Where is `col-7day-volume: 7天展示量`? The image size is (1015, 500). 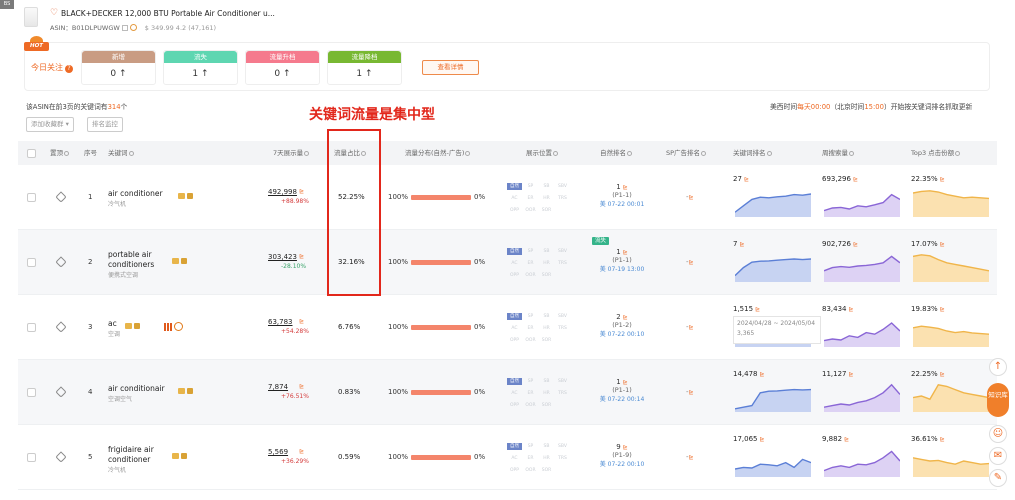
col-7day-volume: 7天展示量 is located at coordinates (291, 153).